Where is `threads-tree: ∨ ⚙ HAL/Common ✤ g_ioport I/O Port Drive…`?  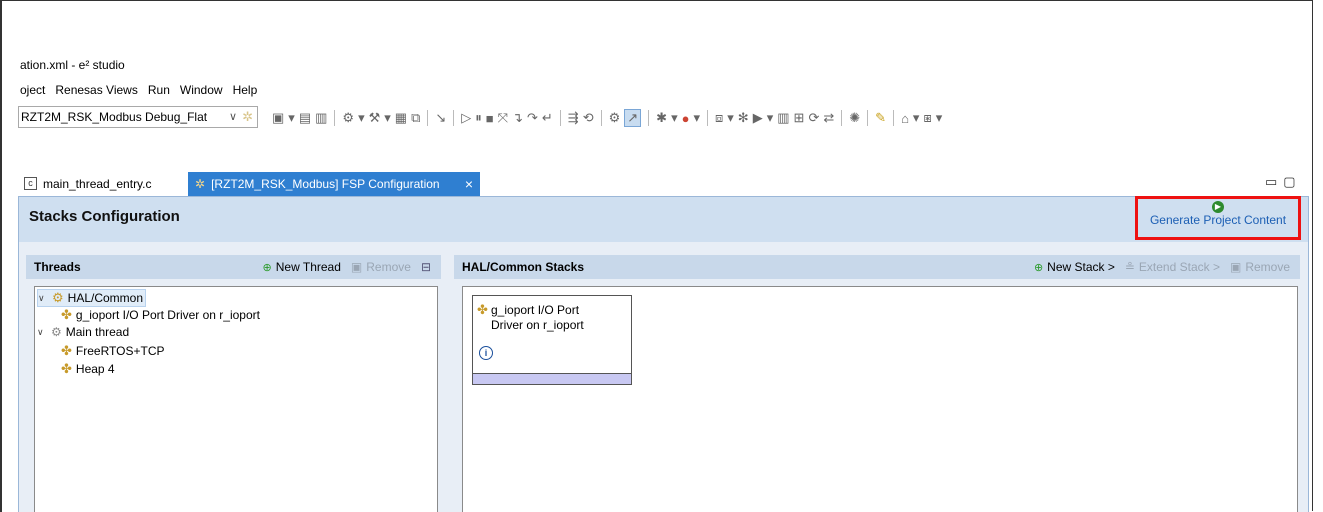
threads-tree: ∨ ⚙ HAL/Common ✤ g_ioport I/O Port Drive… is located at coordinates (236, 399).